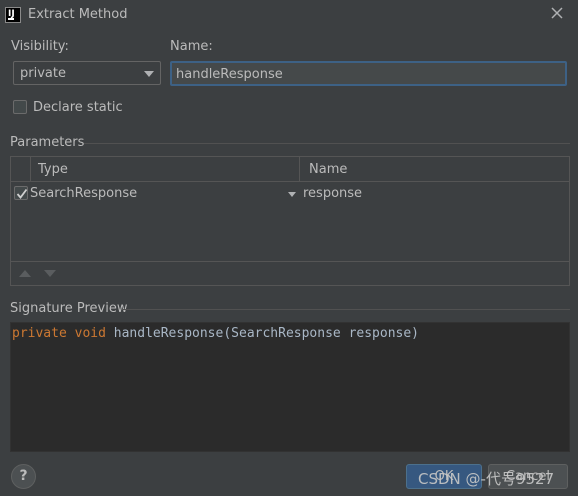 The height and width of the screenshot is (496, 578). I want to click on declare-static-label: Declare static, so click(78, 107).